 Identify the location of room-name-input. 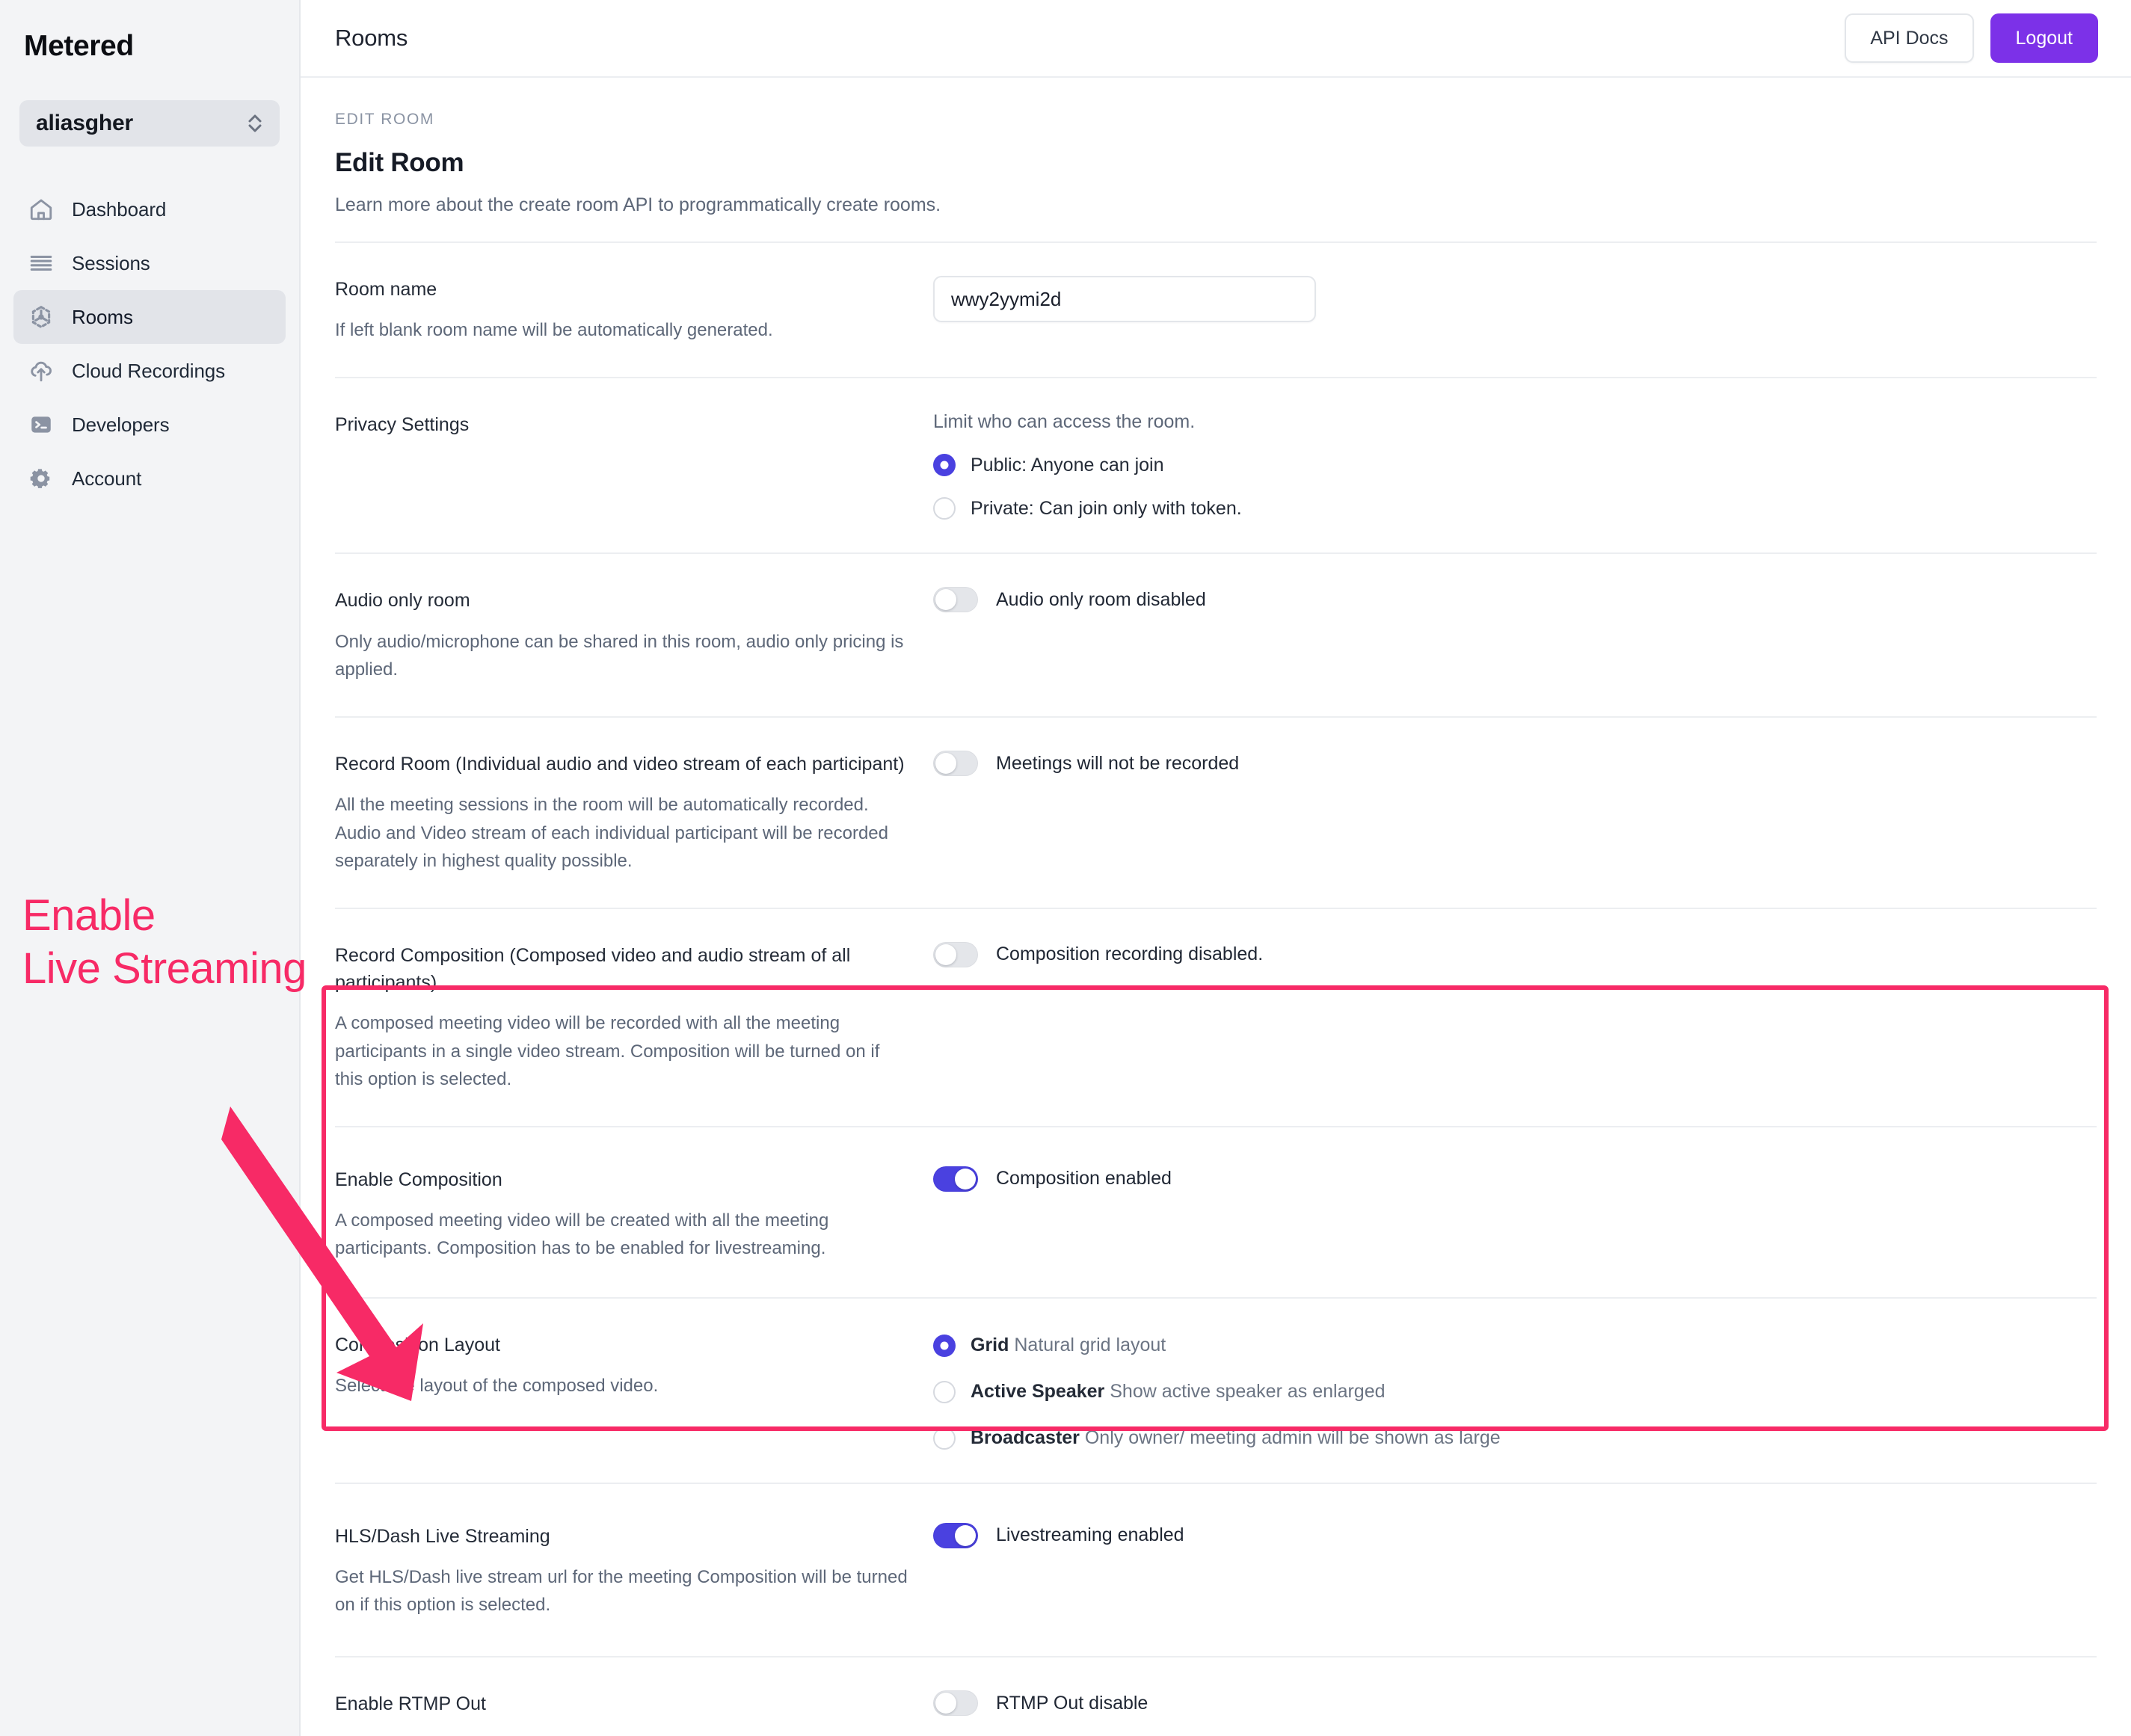
(1124, 299).